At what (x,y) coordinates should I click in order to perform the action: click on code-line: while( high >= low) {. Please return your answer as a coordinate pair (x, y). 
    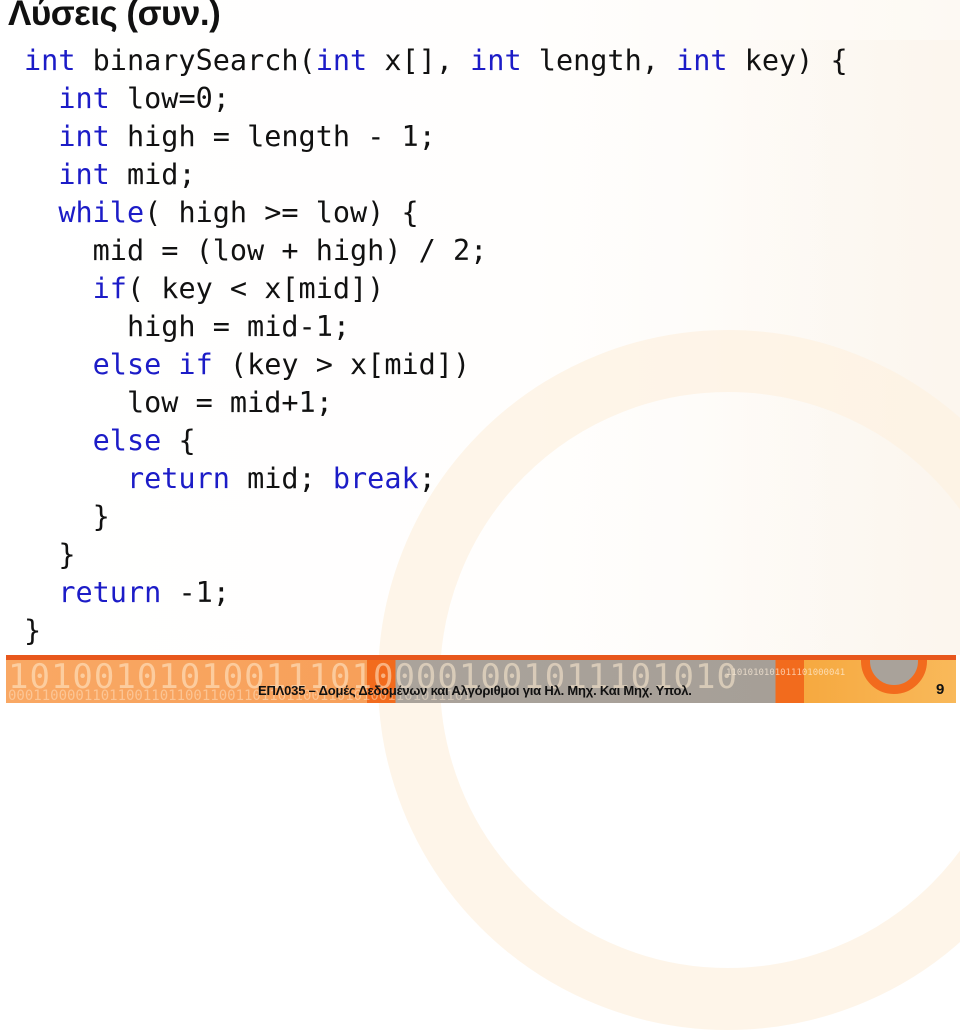
    Looking at the image, I should click on (436, 213).